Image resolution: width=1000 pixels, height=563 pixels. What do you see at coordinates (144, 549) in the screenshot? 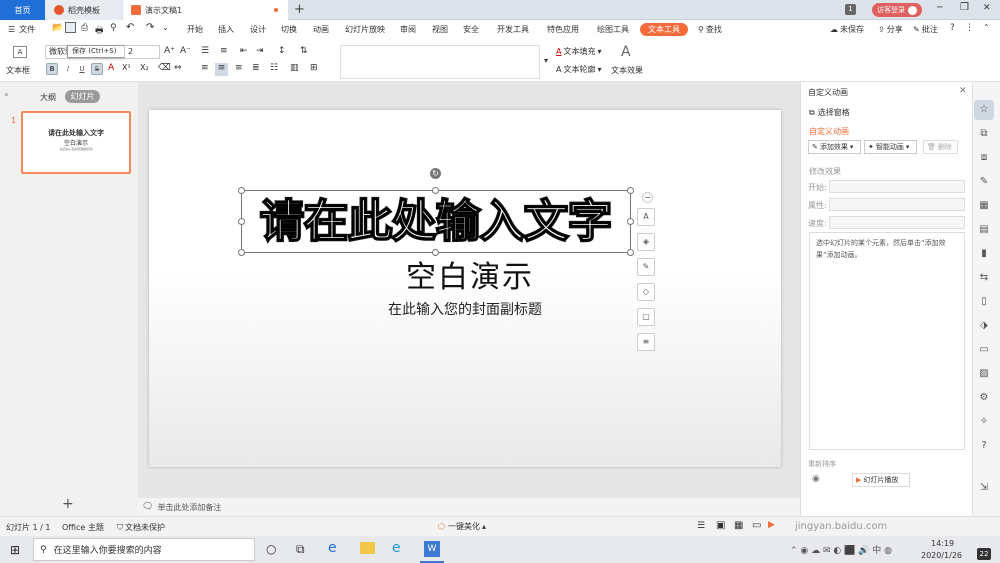
I see `taskbar-search-box: ⚲ 在这里输入你要搜索的内容` at bounding box center [144, 549].